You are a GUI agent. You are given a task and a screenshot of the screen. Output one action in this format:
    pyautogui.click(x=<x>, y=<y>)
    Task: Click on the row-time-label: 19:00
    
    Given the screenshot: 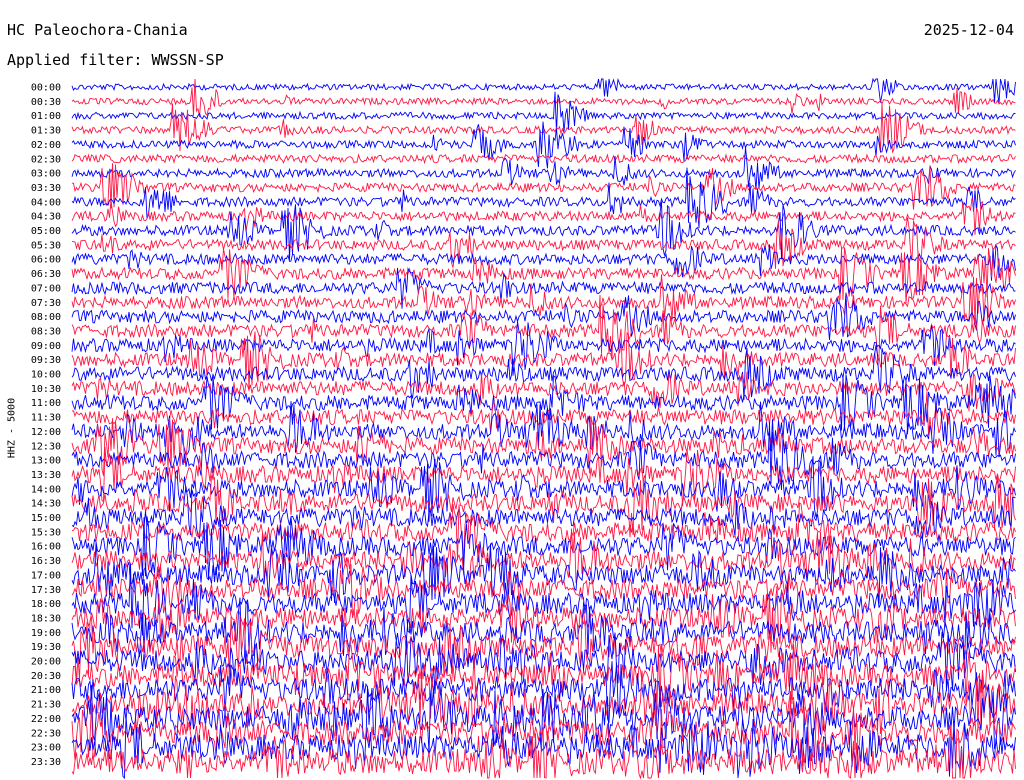 What is the action you would take?
    pyautogui.click(x=46, y=633)
    